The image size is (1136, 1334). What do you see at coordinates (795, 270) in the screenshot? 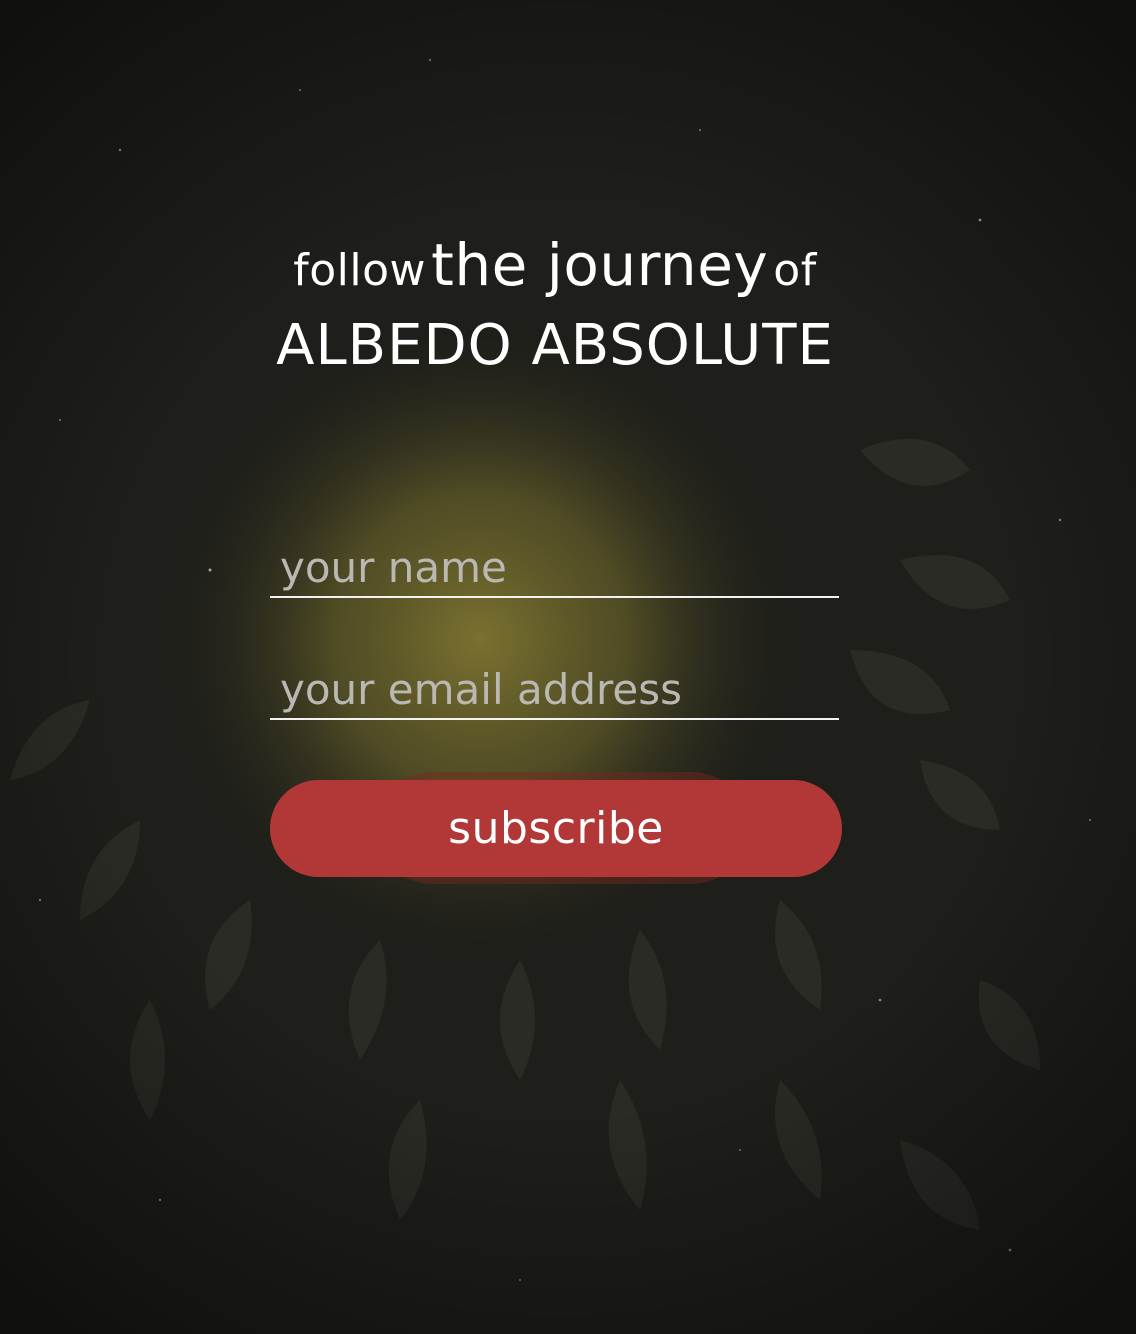
I see `headline-of: of` at bounding box center [795, 270].